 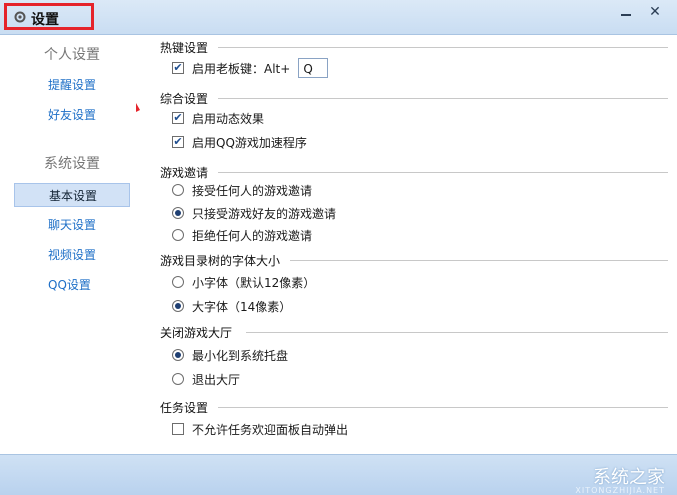 What do you see at coordinates (220, 261) in the screenshot?
I see `section-title-font: 游戏目录树的字体大小` at bounding box center [220, 261].